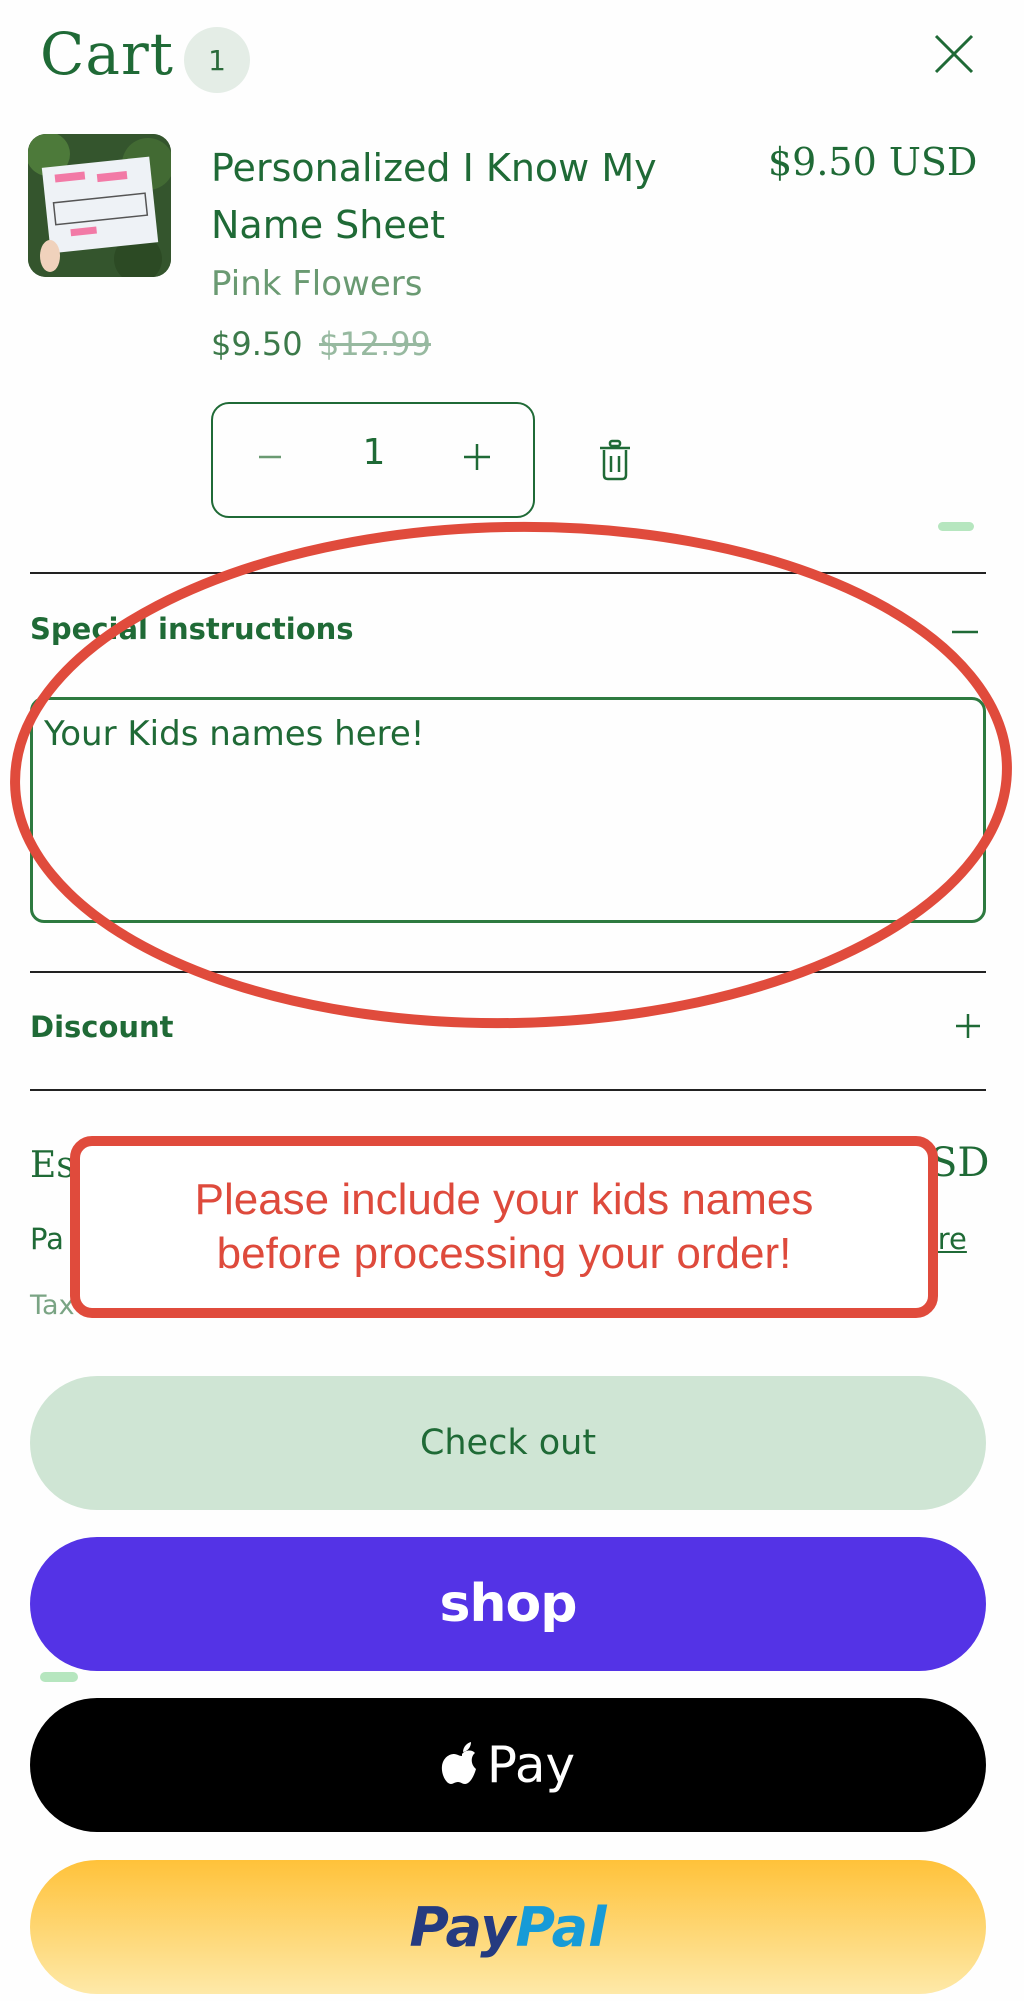 The image size is (1024, 2001). I want to click on sale-price: $9.50, so click(257, 344).